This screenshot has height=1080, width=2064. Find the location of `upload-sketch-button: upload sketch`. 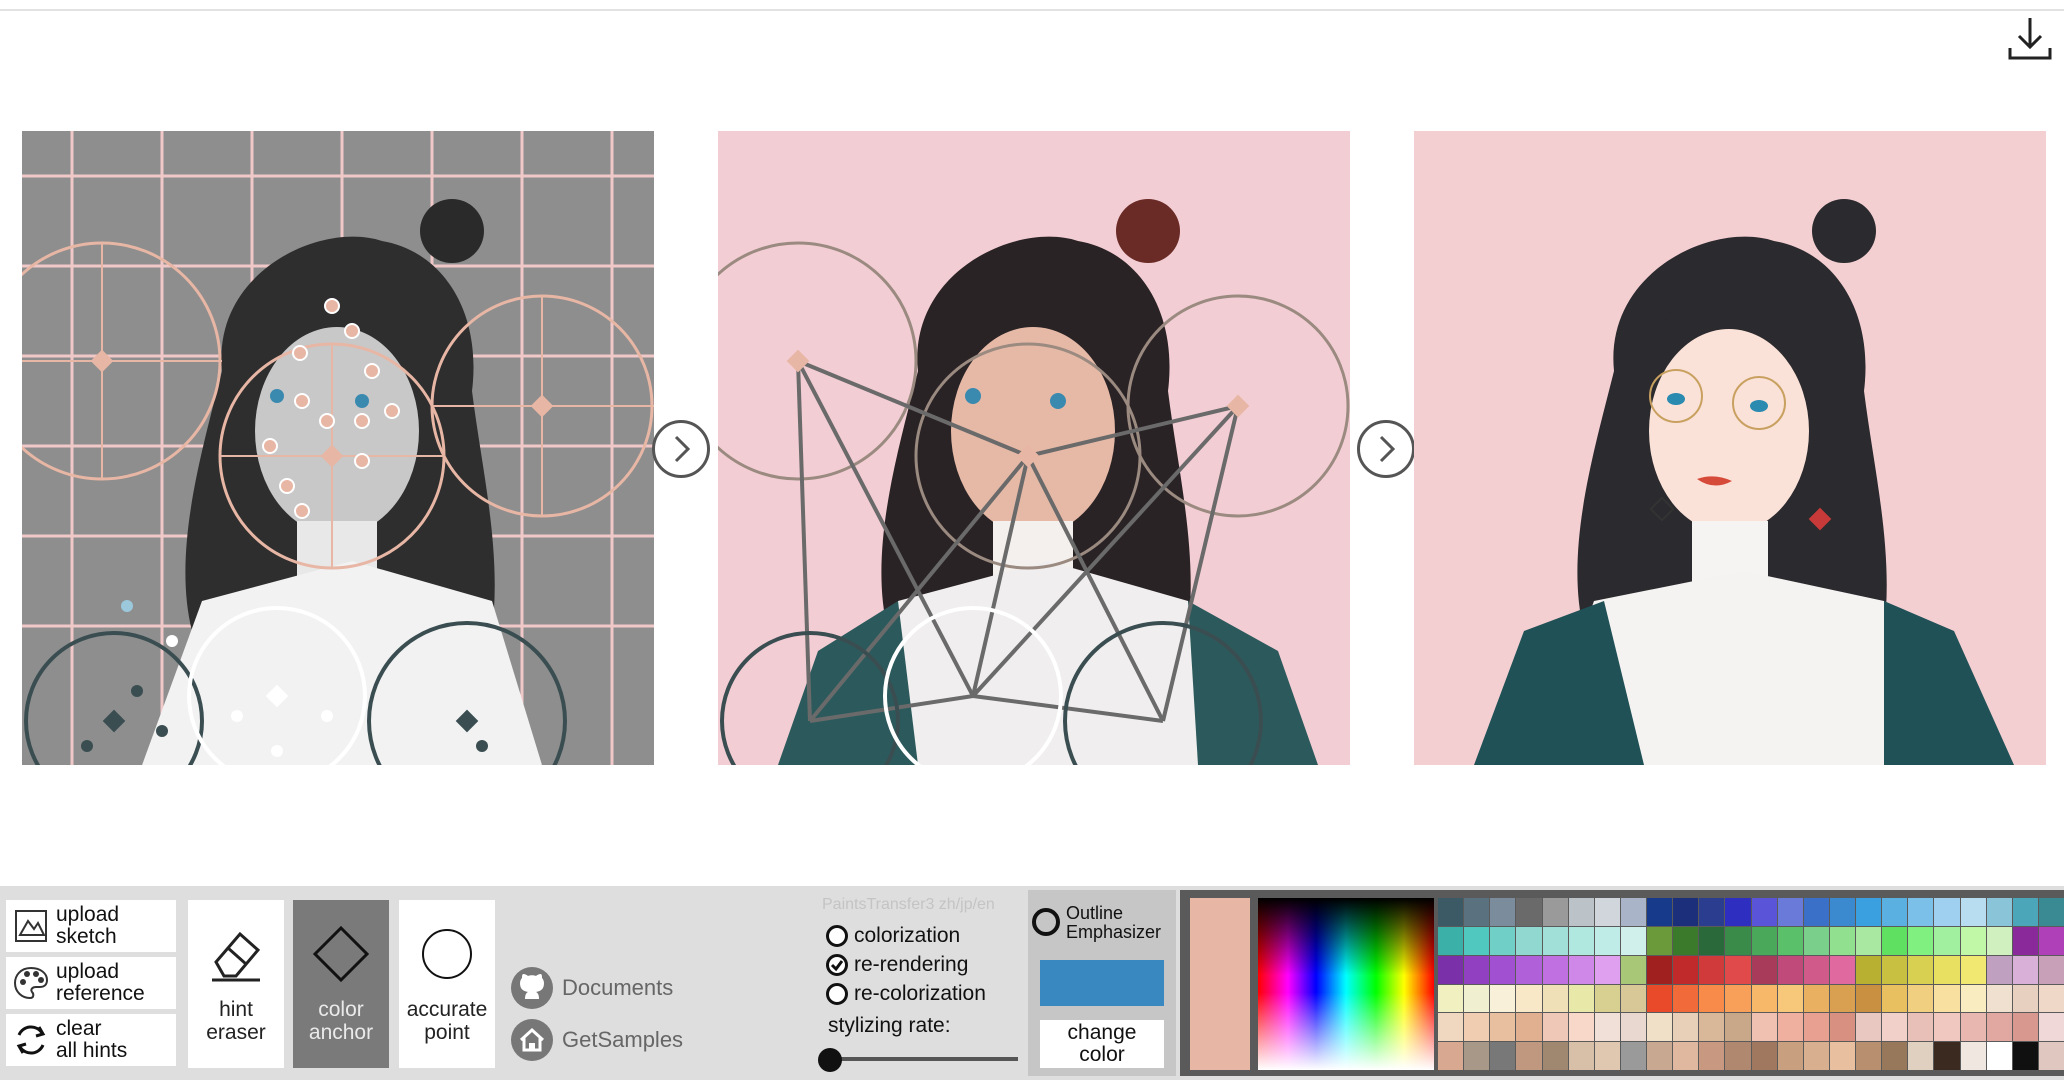

upload-sketch-button: upload sketch is located at coordinates (91, 926).